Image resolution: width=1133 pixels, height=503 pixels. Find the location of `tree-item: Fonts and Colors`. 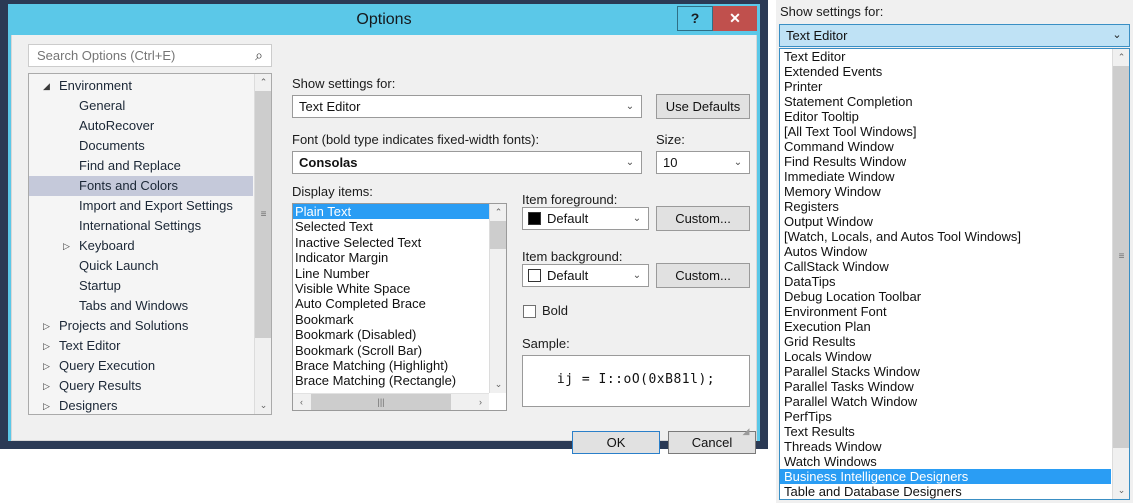

tree-item: Fonts and Colors is located at coordinates (141, 186).